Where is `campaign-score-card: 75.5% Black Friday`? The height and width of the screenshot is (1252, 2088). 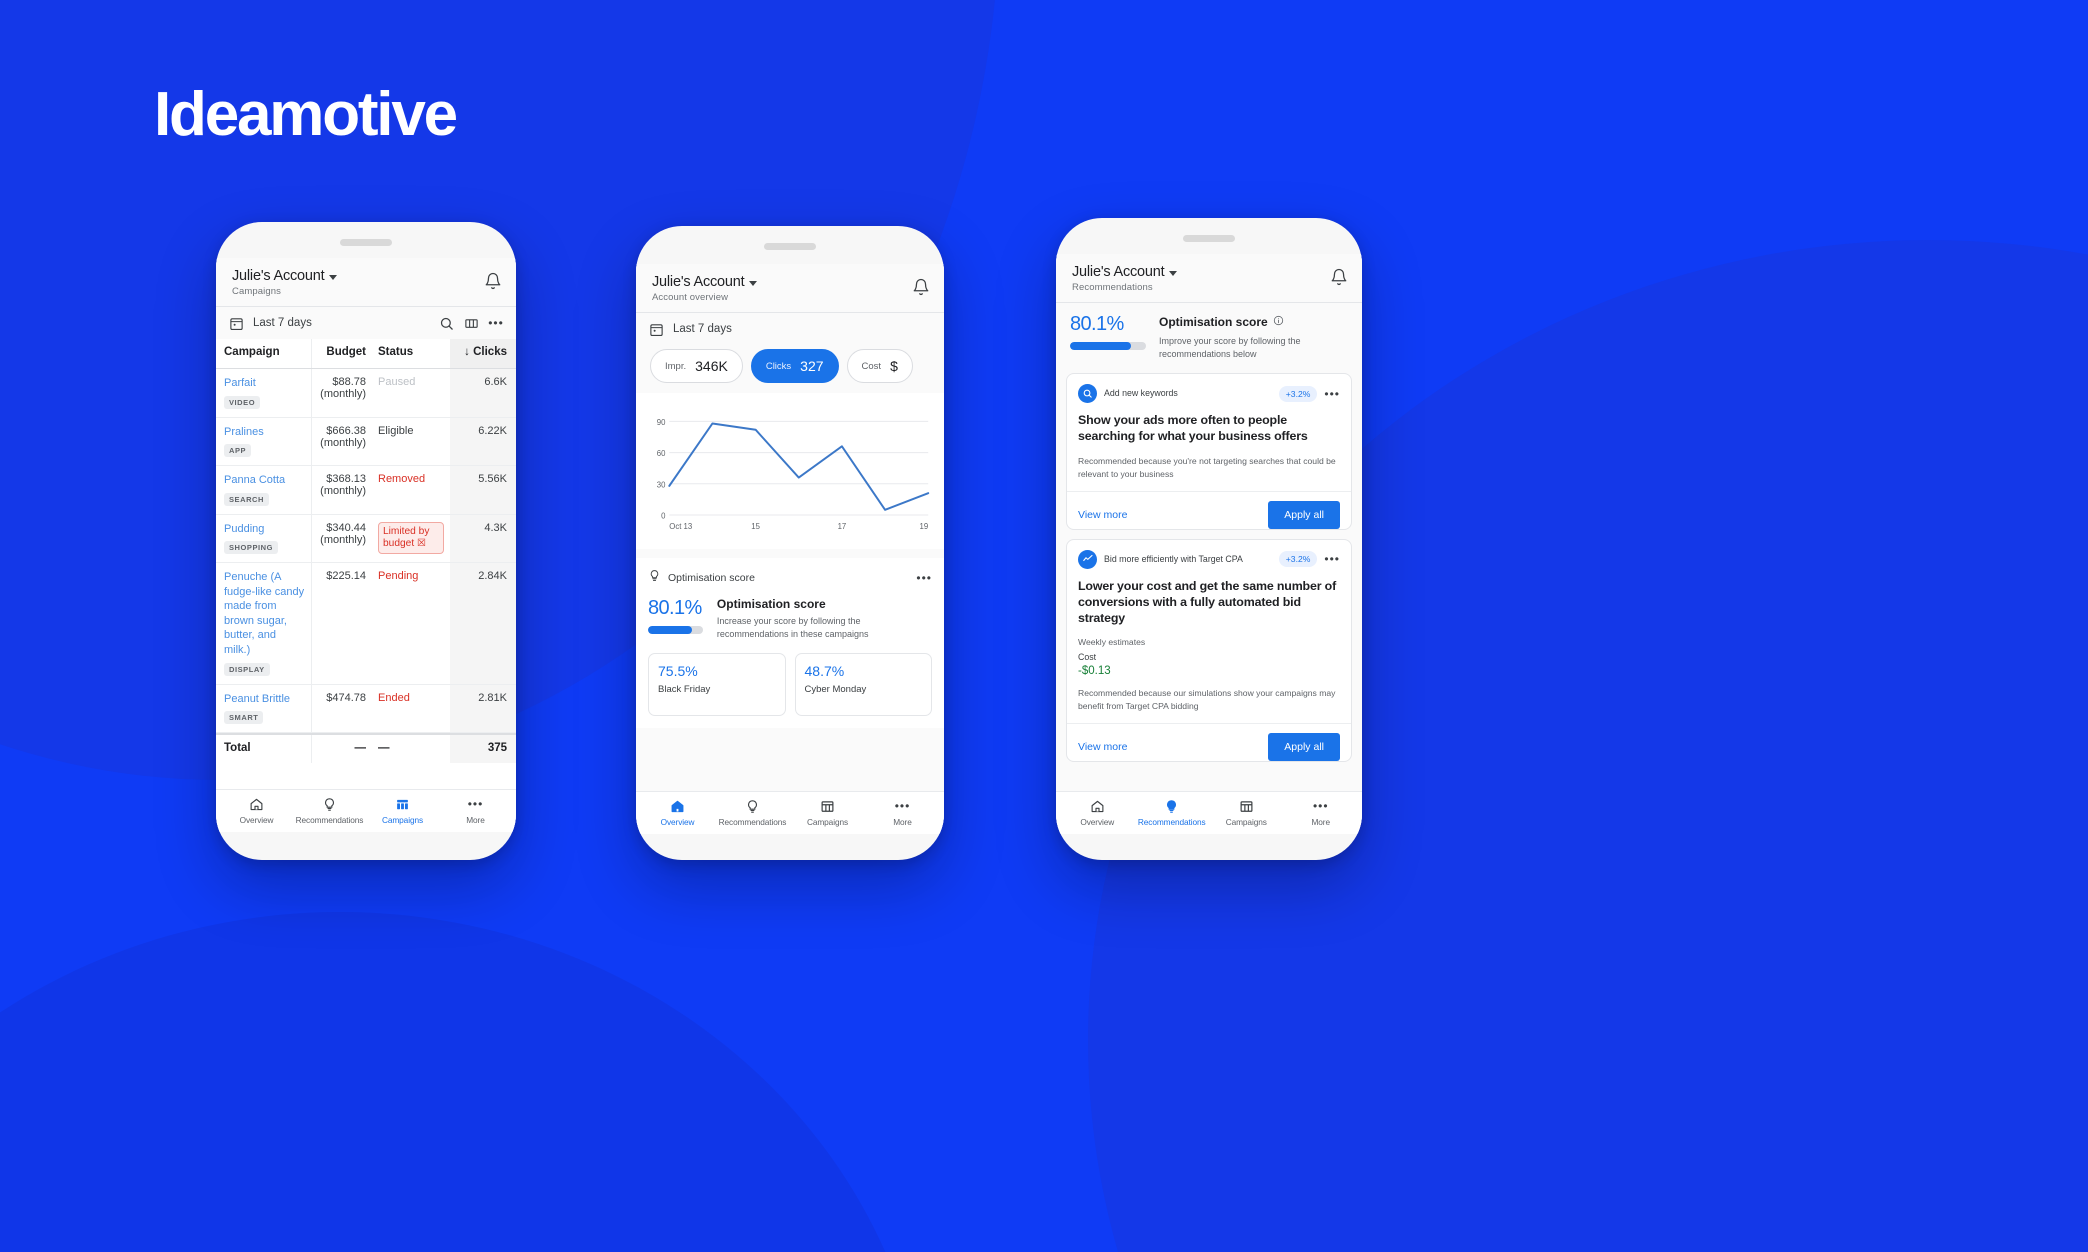 campaign-score-card: 75.5% Black Friday is located at coordinates (717, 685).